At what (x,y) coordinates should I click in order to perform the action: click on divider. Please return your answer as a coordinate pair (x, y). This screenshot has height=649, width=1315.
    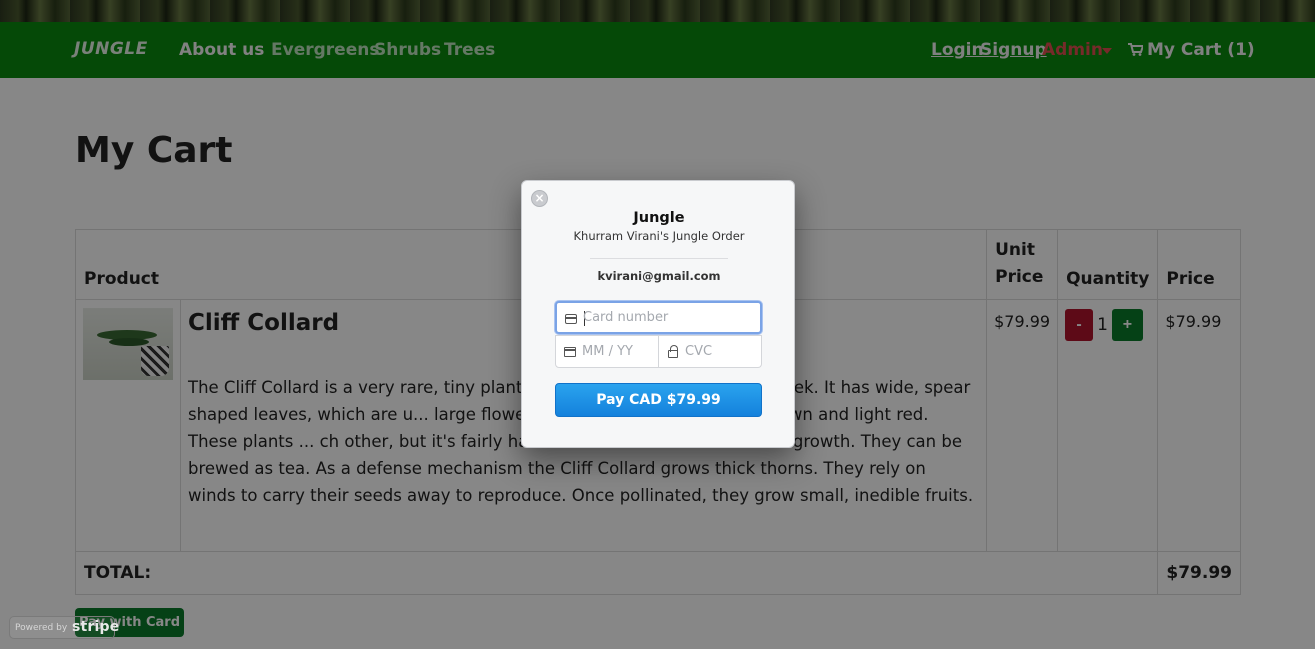
    Looking at the image, I should click on (659, 258).